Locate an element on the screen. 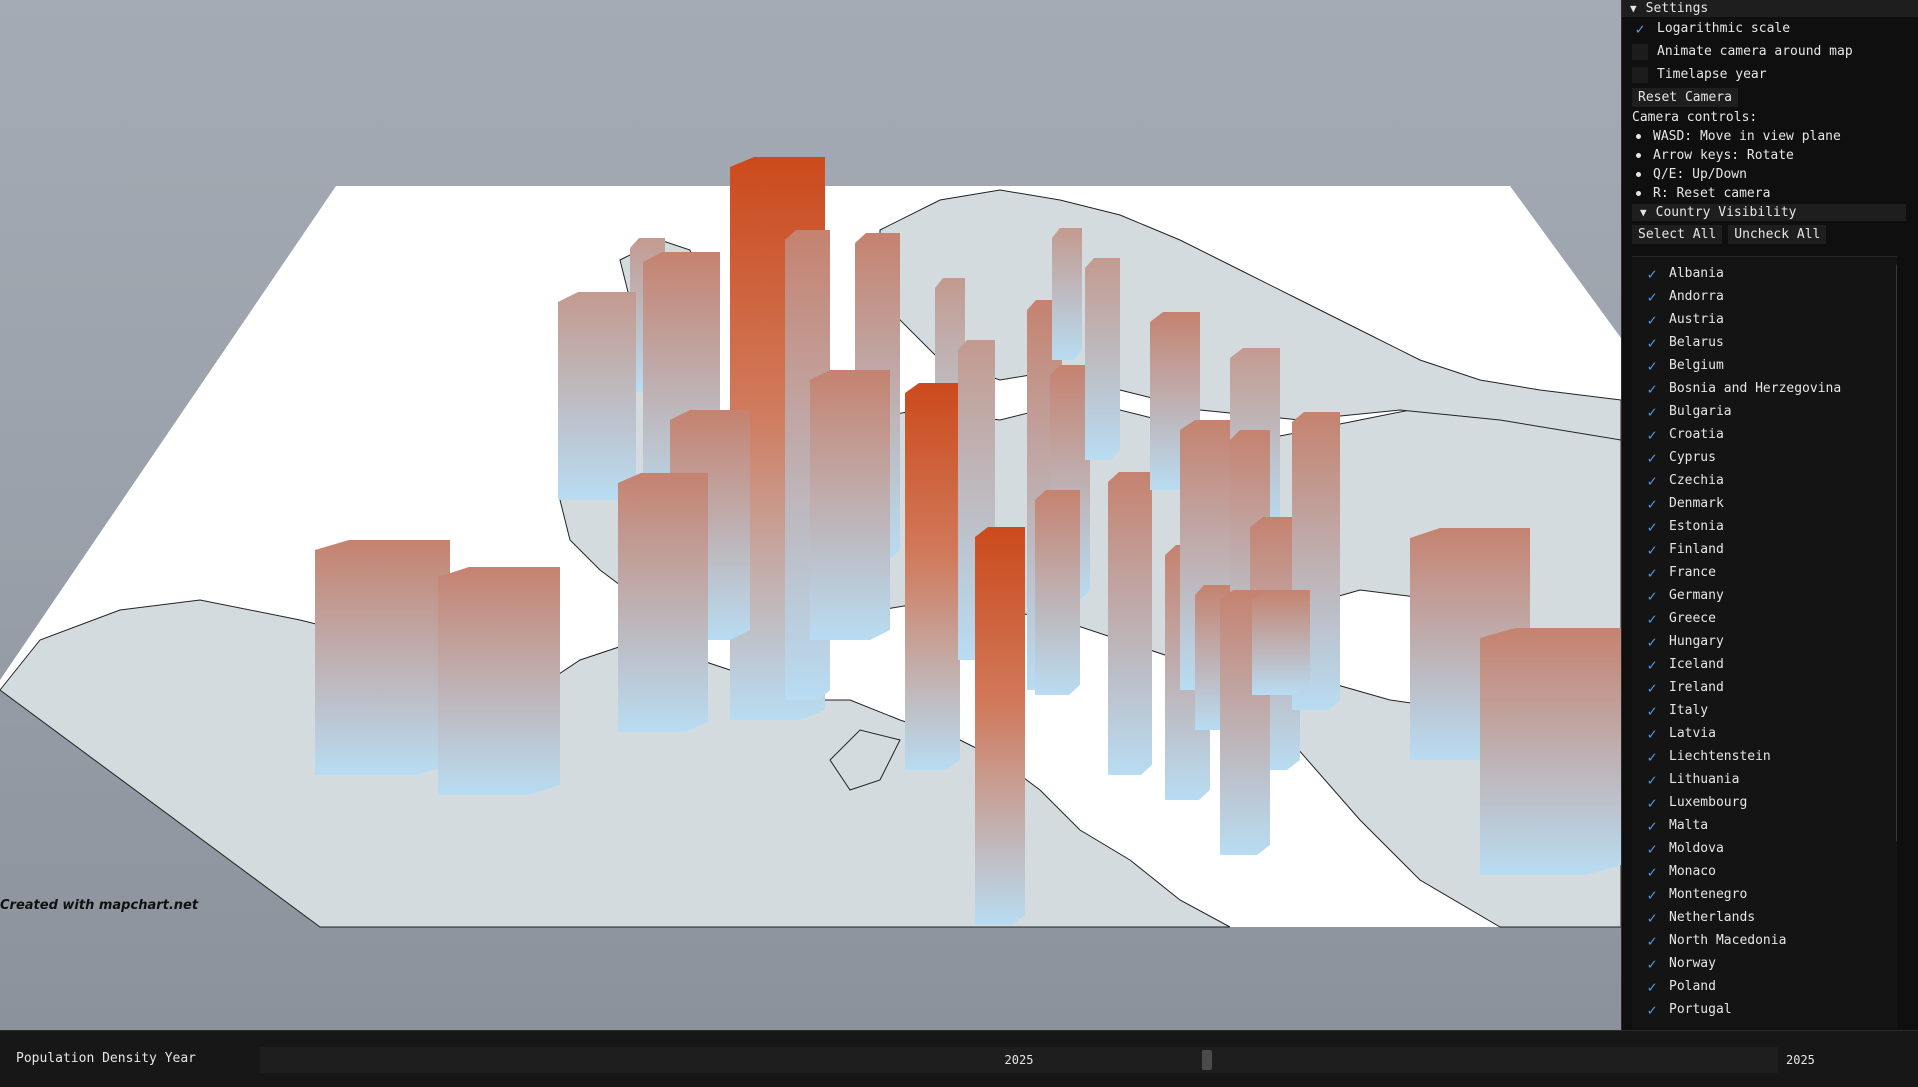  country-checkbox-netherlands: ✓ Netherlands is located at coordinates (1764, 917).